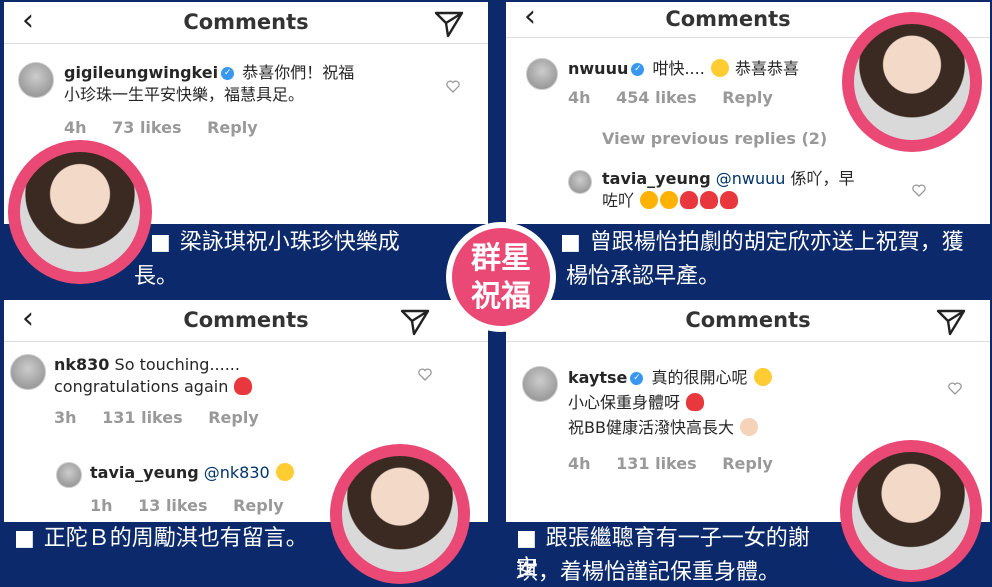  What do you see at coordinates (752, 190) in the screenshot?
I see `reply-comment: tavia_yeung @nwuuu 係吖，早 咗吖` at bounding box center [752, 190].